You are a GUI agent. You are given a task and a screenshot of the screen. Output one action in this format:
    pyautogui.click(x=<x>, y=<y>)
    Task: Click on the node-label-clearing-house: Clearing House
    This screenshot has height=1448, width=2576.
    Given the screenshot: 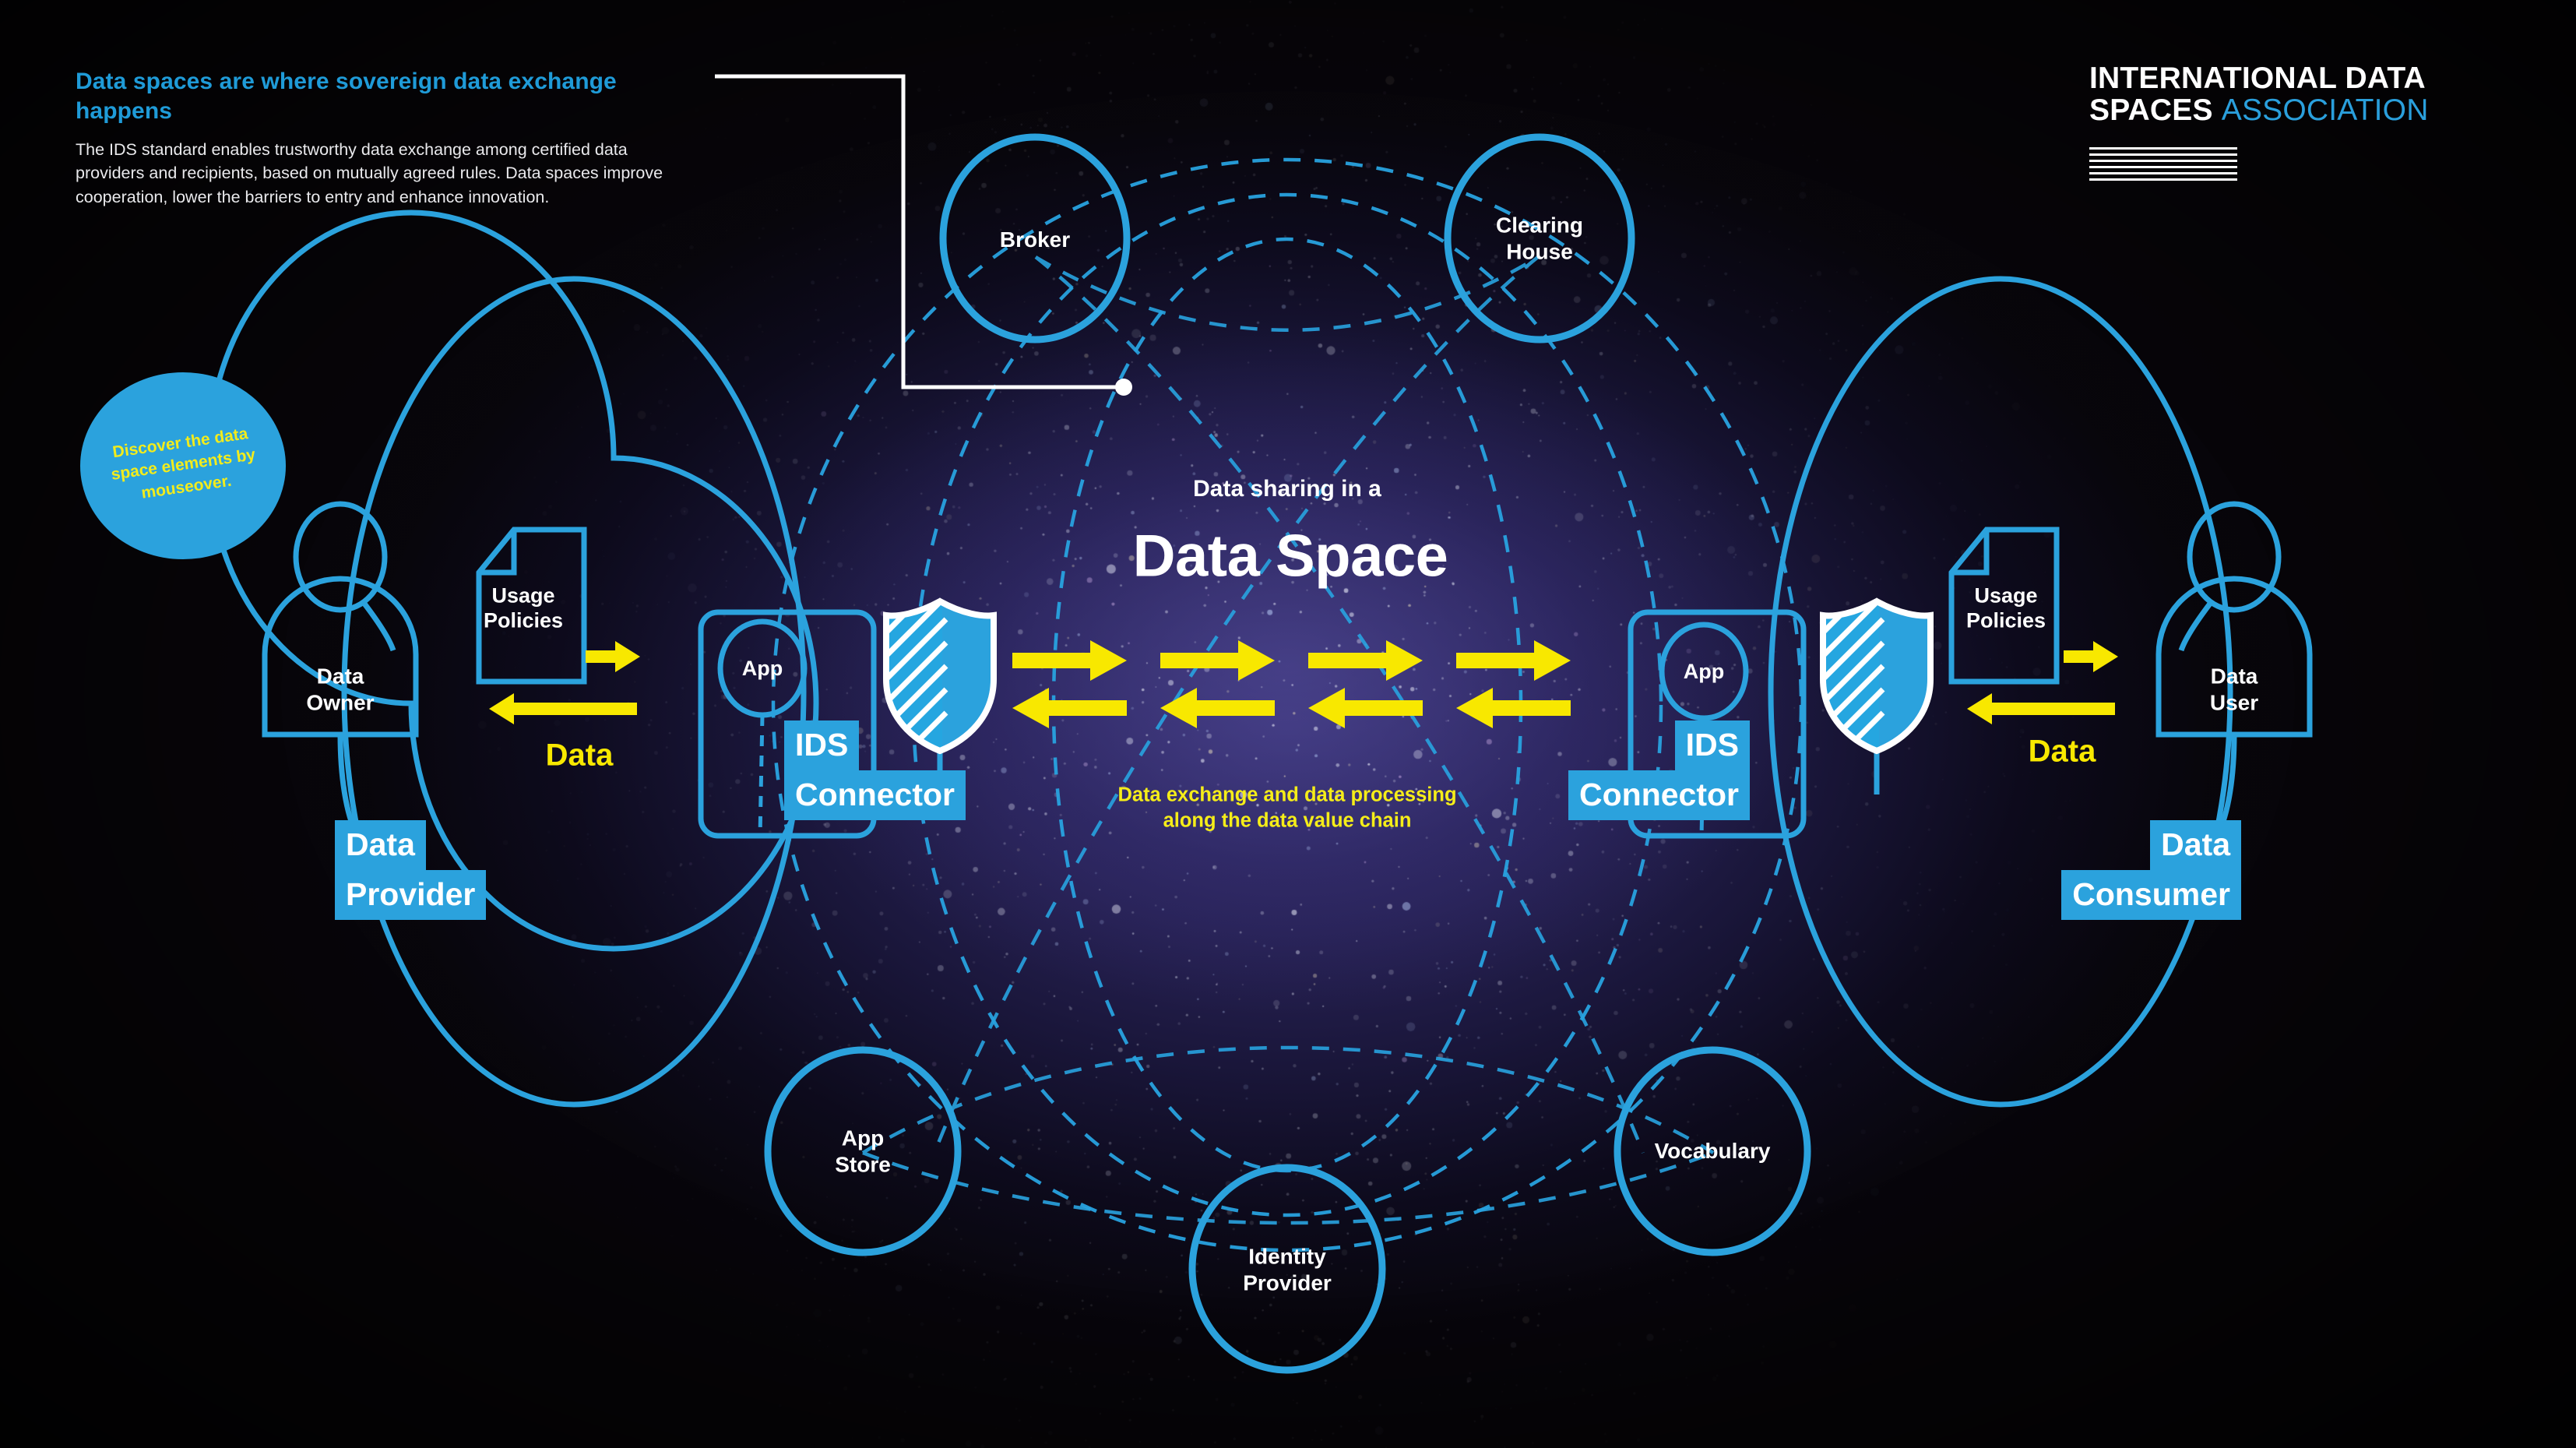 What is the action you would take?
    pyautogui.click(x=1539, y=238)
    